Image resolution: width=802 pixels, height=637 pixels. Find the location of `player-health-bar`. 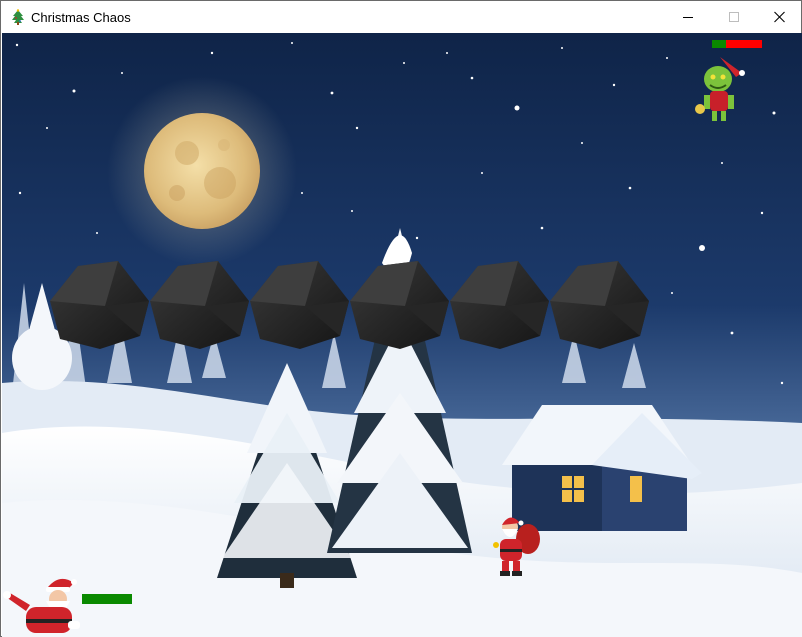

player-health-bar is located at coordinates (107, 599).